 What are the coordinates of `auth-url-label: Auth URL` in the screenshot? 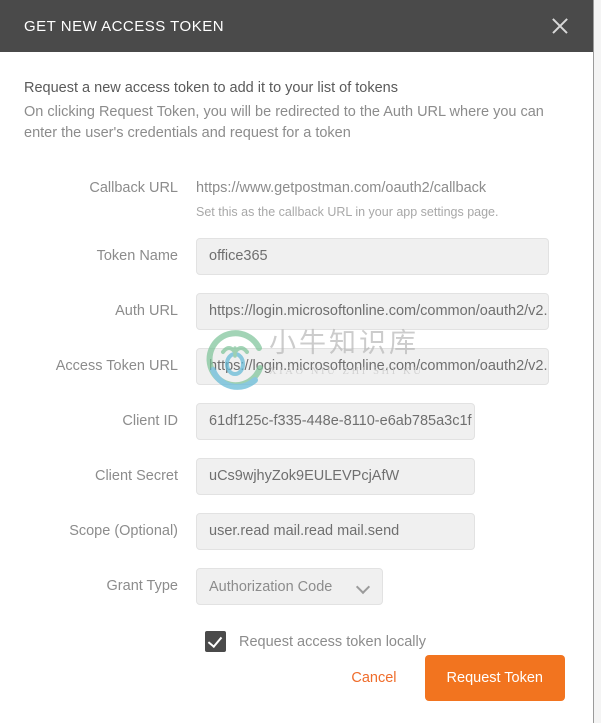 It's located at (146, 311).